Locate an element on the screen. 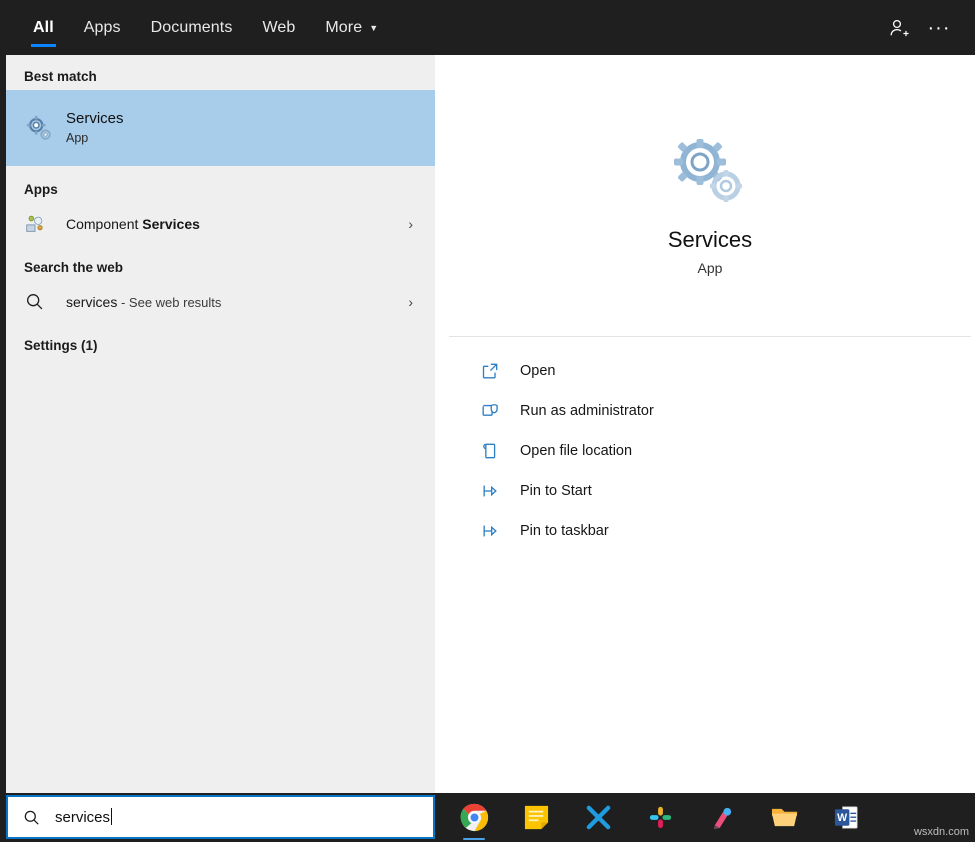 The image size is (975, 842). svg-text: W is located at coordinates (842, 818).